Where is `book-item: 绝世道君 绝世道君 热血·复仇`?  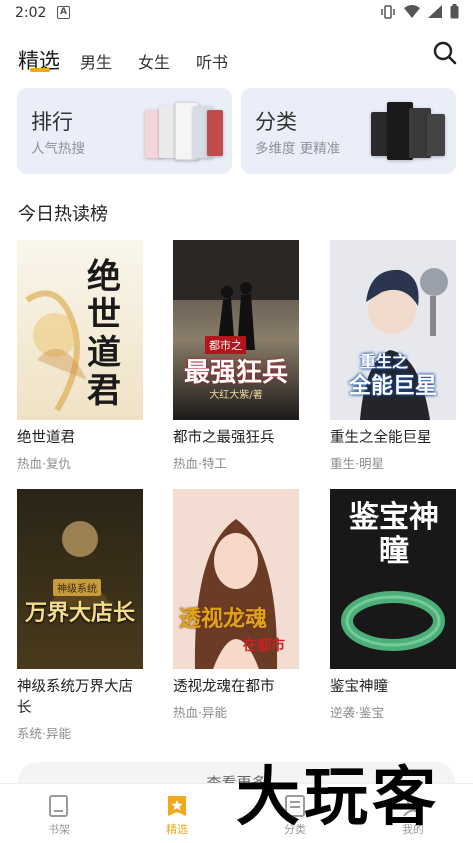
book-item: 绝世道君 绝世道君 热血·复仇 is located at coordinates (82, 356).